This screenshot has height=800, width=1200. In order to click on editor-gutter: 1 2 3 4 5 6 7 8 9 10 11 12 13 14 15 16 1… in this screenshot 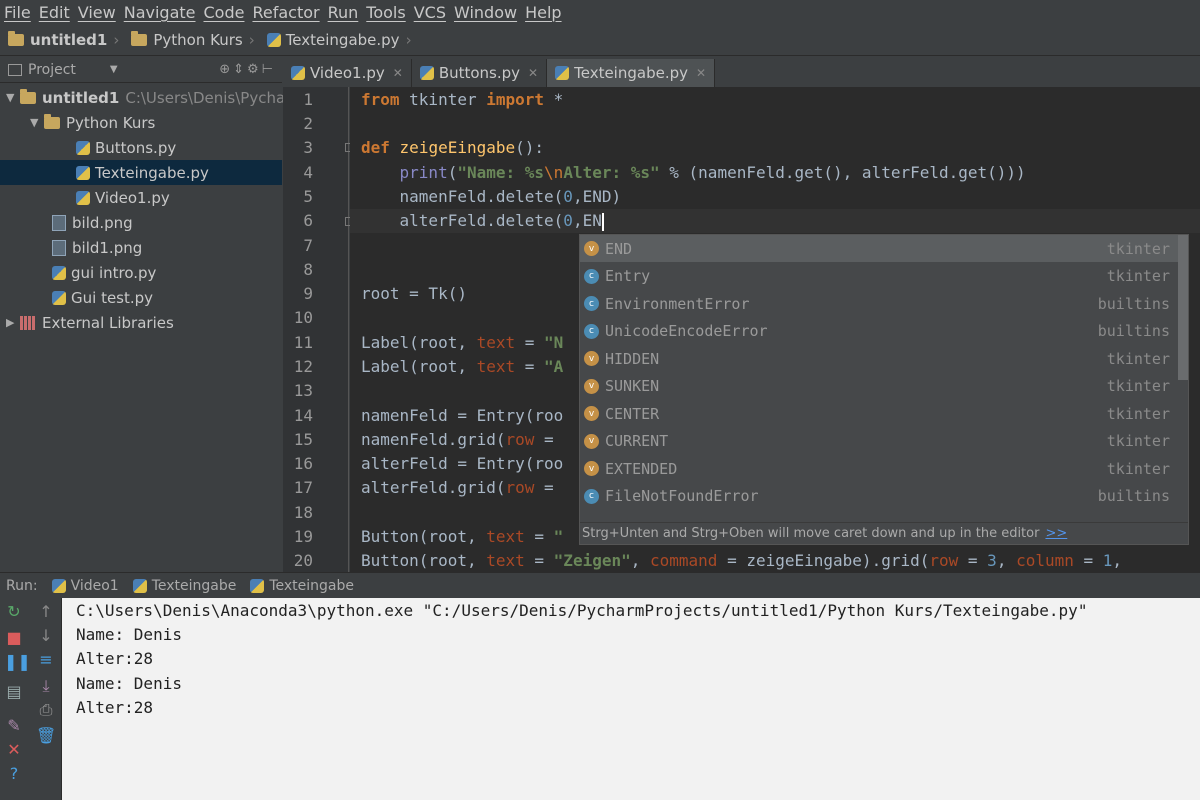, I will do `click(318, 329)`.